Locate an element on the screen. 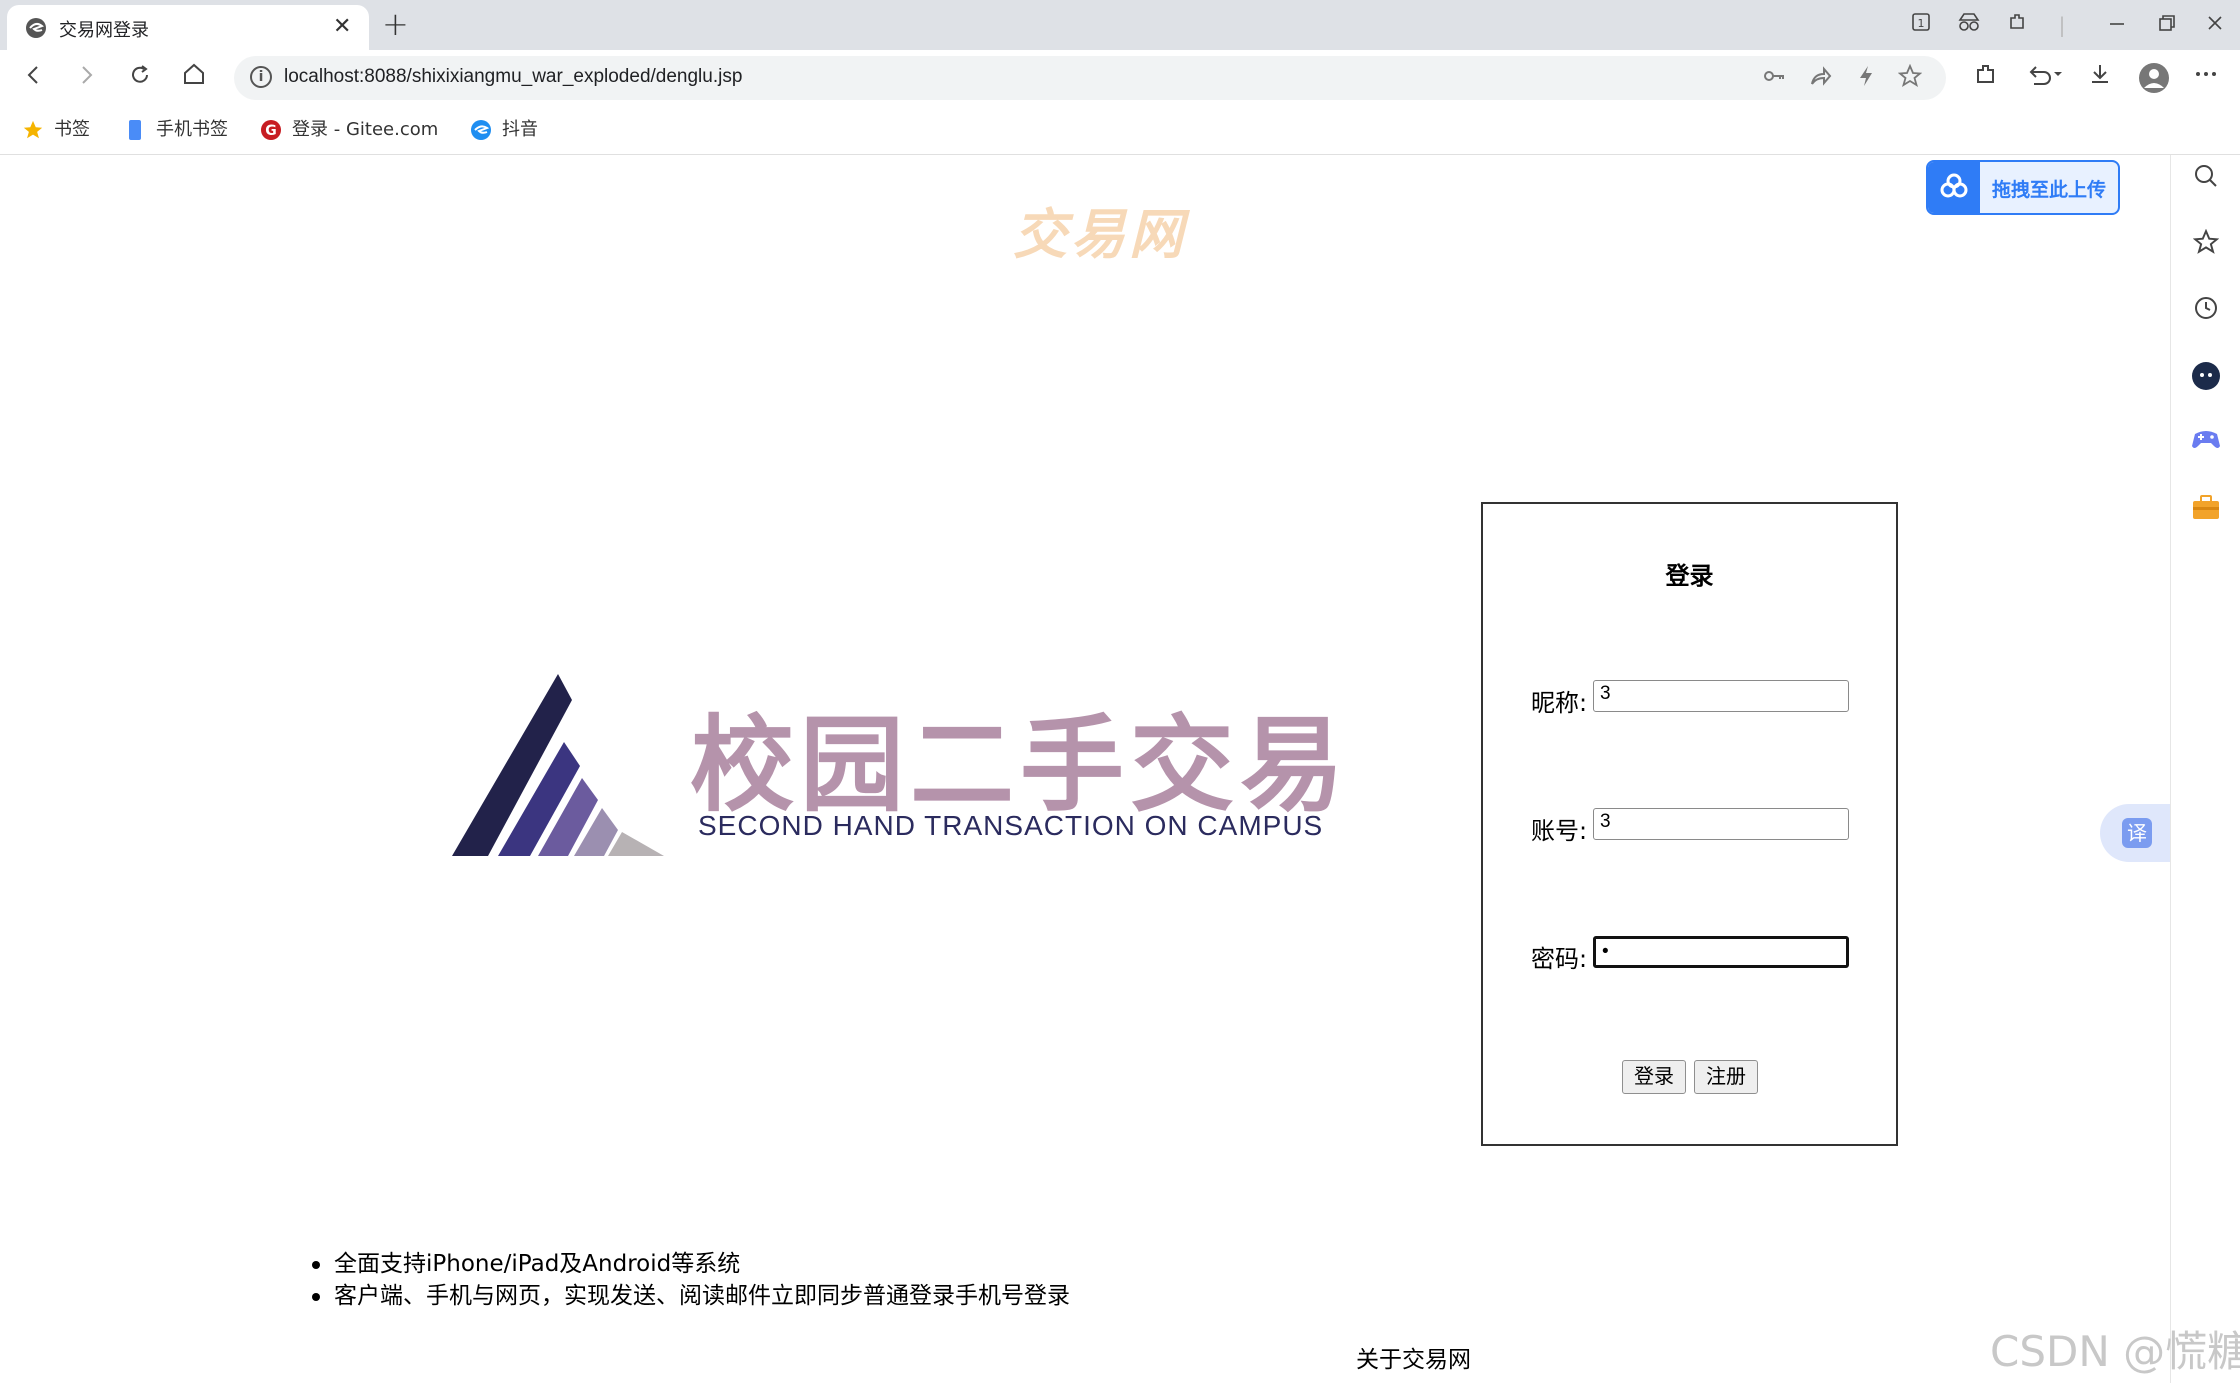 This screenshot has width=2240, height=1383. bookmark-label: 抖音 is located at coordinates (520, 129).